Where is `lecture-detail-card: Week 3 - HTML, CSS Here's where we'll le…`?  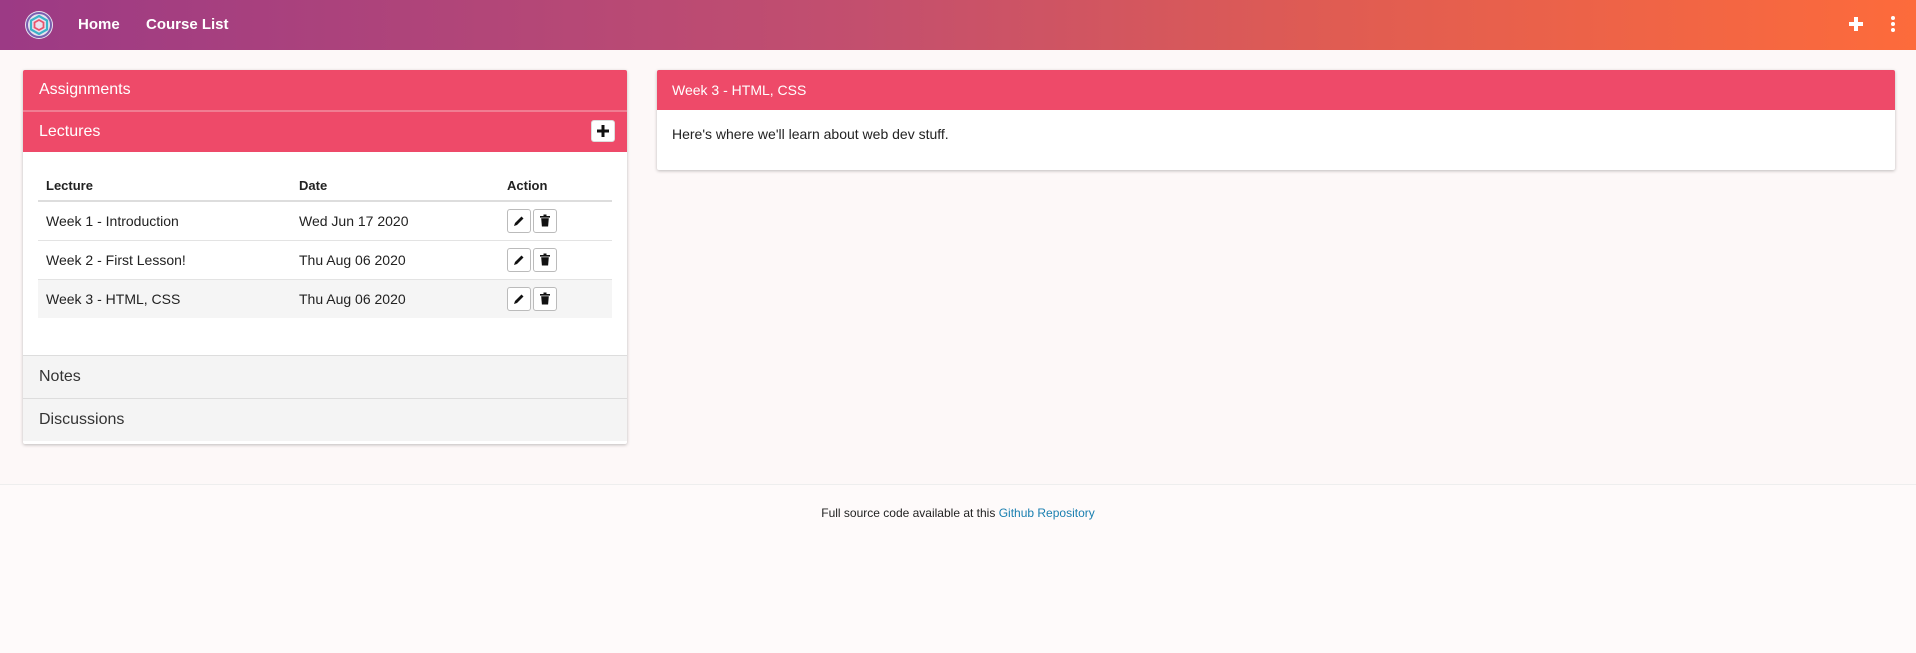
lecture-detail-card: Week 3 - HTML, CSS Here's where we'll le… is located at coordinates (1276, 120).